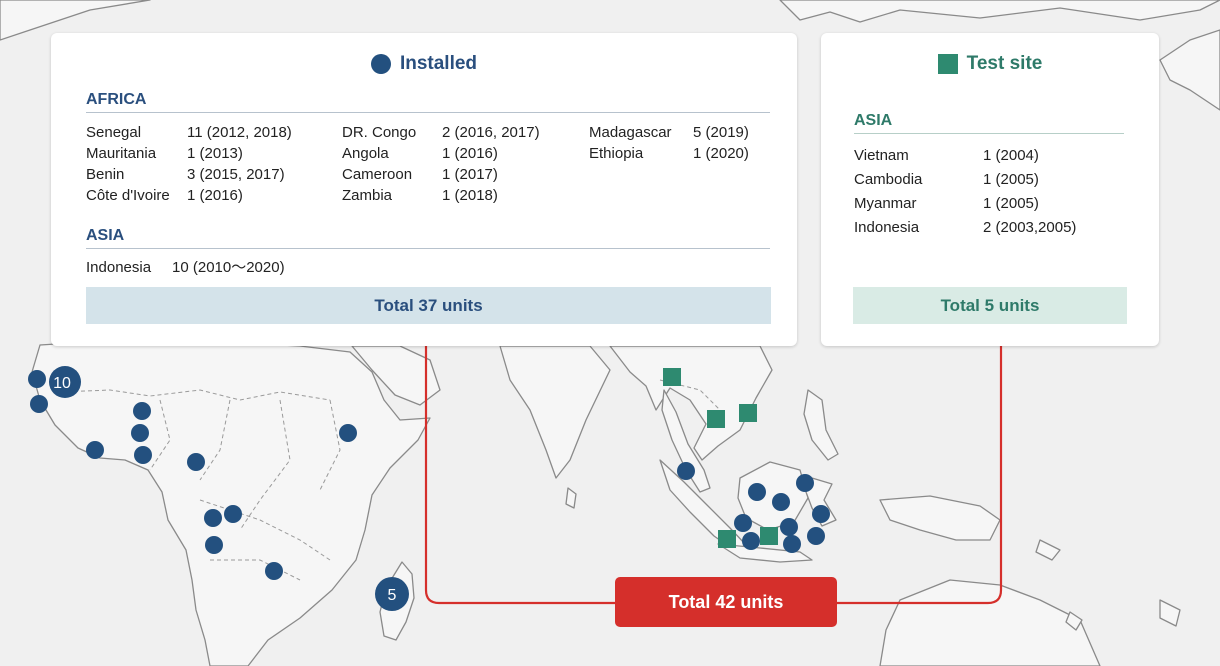 This screenshot has width=1220, height=666. I want to click on unit-count: 2 (2016, 2017), so click(491, 132).